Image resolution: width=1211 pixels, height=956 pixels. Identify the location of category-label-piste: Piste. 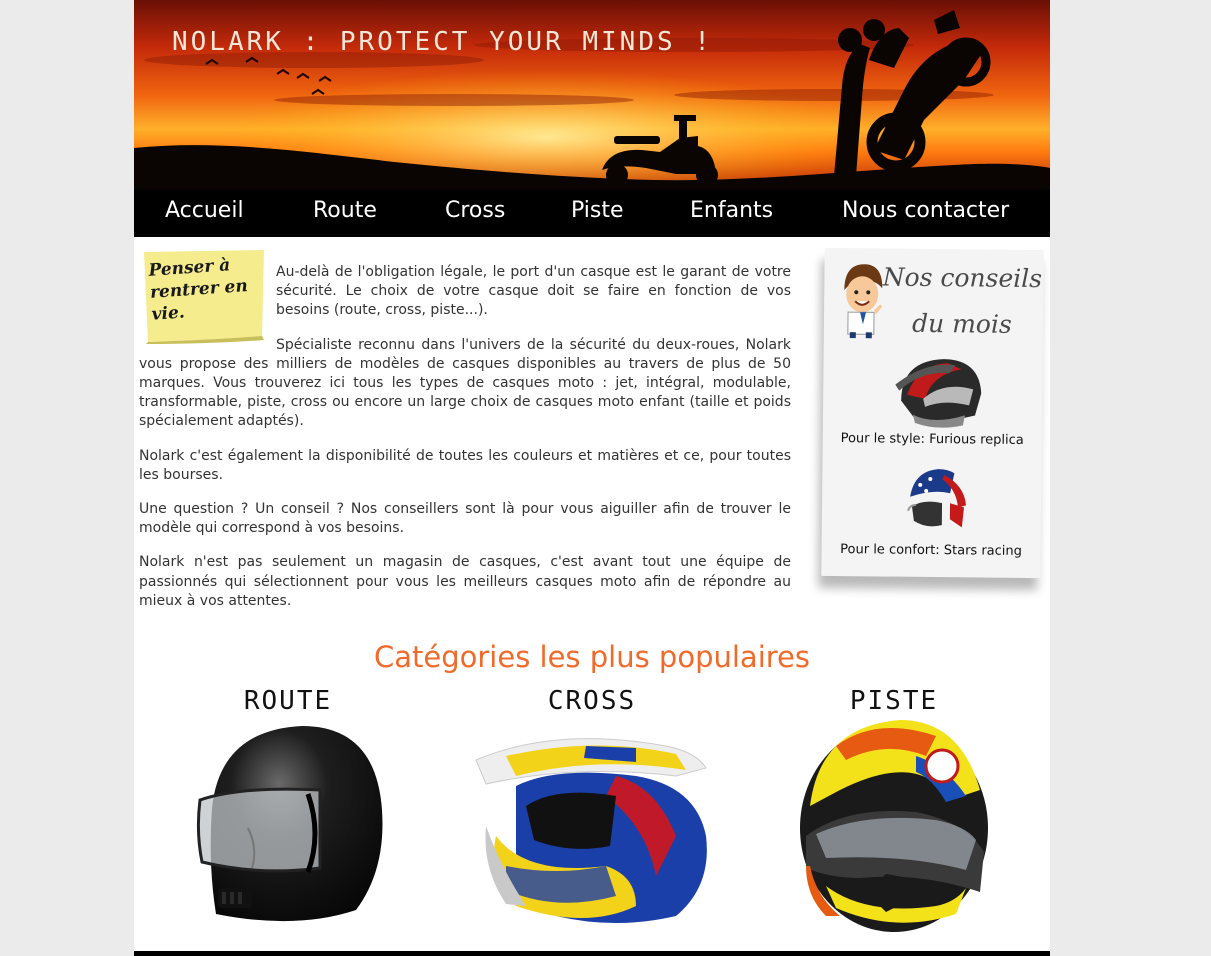
(894, 701).